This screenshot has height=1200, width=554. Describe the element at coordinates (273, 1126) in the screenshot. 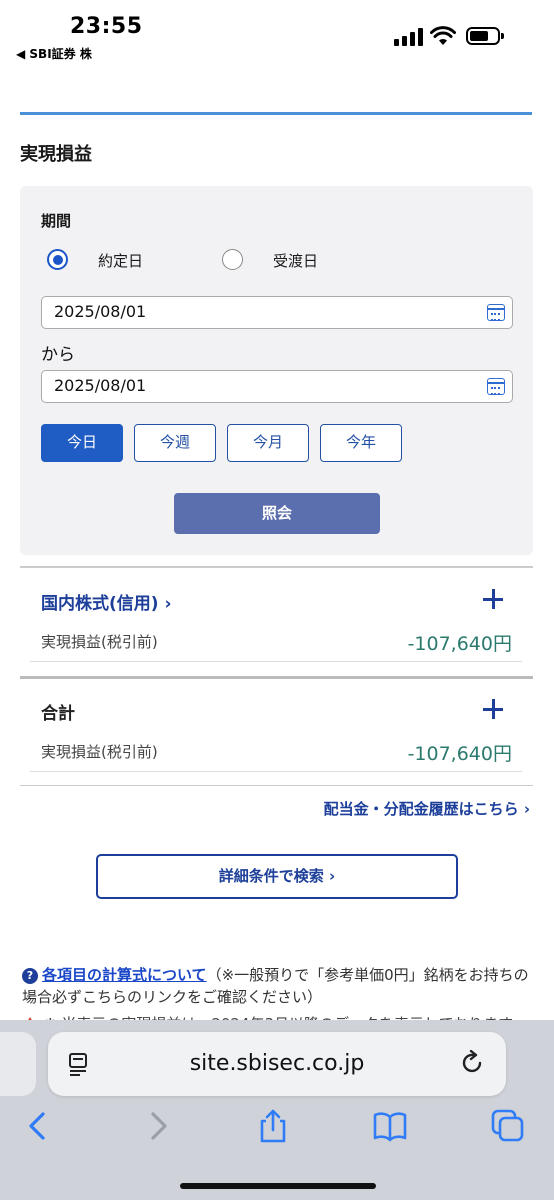

I see `share-icon` at that location.